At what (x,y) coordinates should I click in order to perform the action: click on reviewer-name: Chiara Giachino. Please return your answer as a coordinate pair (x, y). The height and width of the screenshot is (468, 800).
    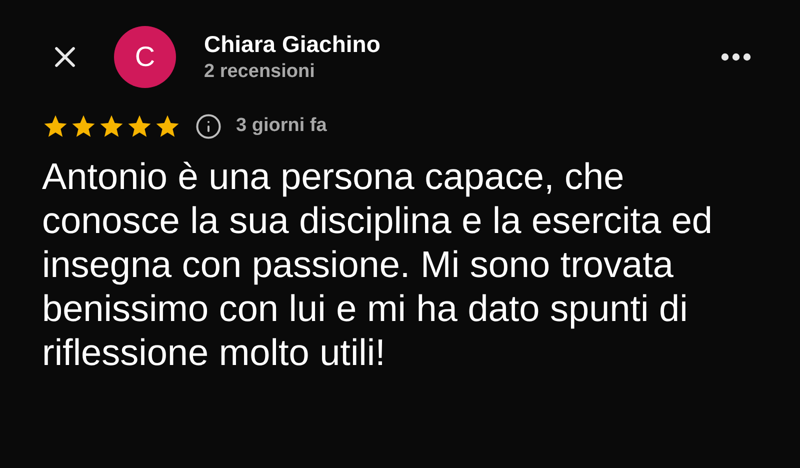
    Looking at the image, I should click on (292, 44).